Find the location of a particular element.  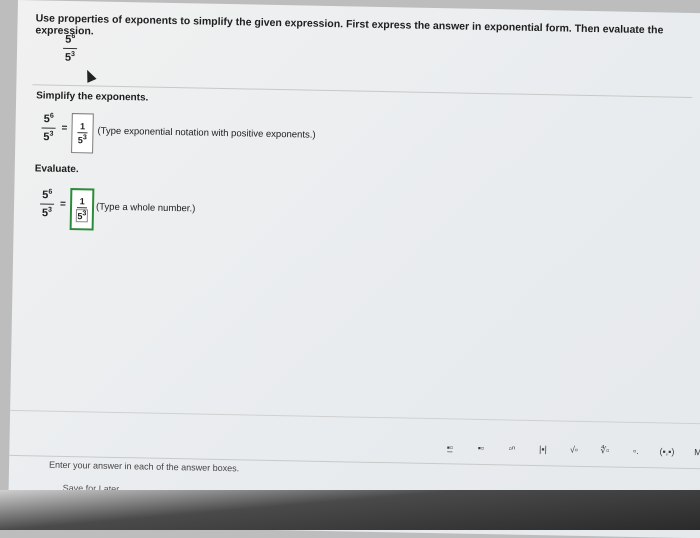

step1-answer-box: 1 53 is located at coordinates (82, 133).